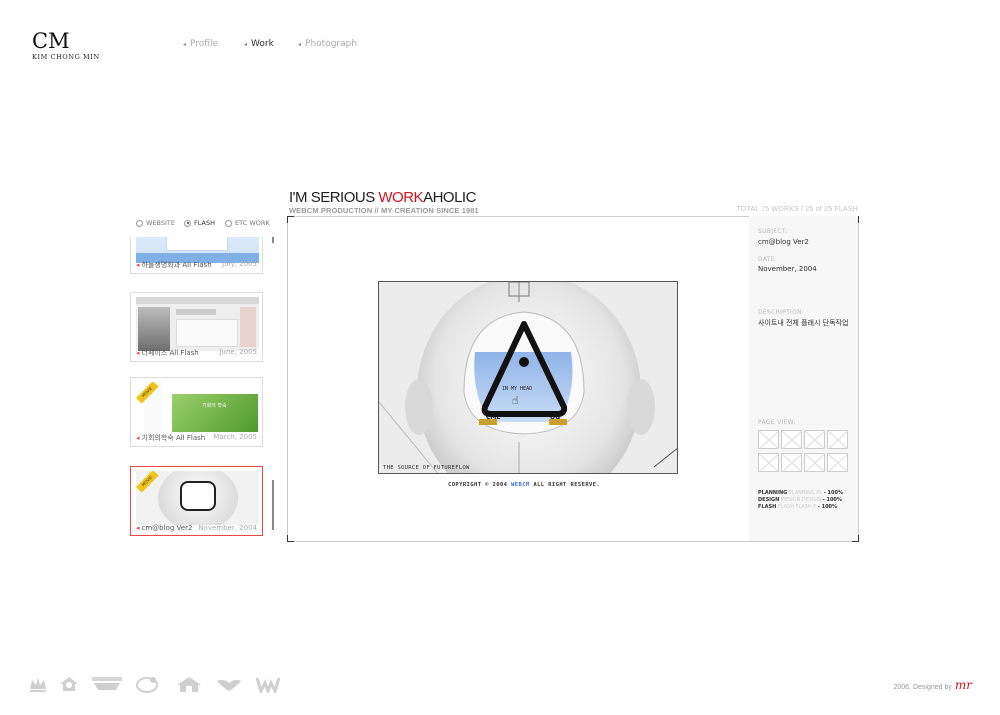 This screenshot has height=715, width=1000. What do you see at coordinates (197, 300) in the screenshot?
I see `thumb-topbar` at bounding box center [197, 300].